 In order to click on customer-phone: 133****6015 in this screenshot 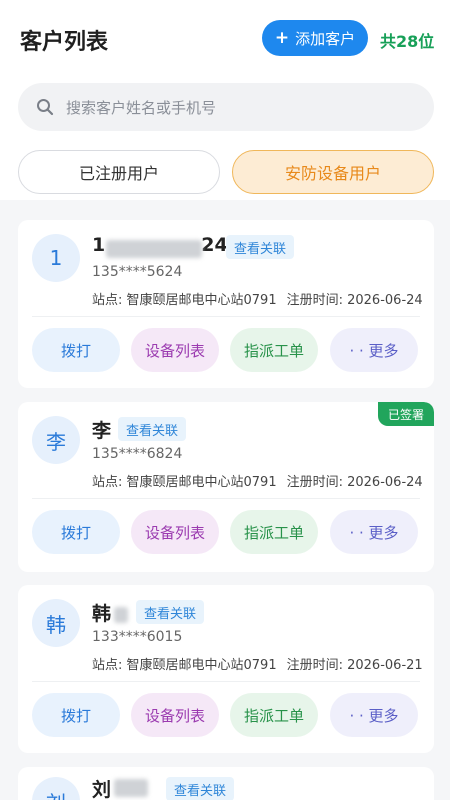, I will do `click(137, 637)`.